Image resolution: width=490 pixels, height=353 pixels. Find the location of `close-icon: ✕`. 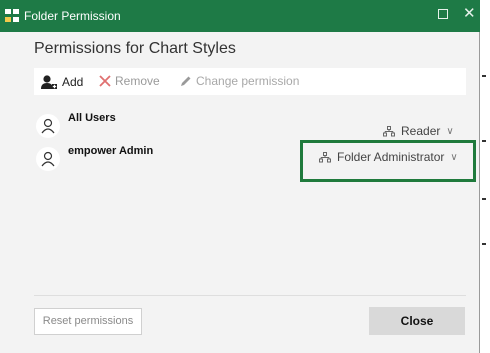

close-icon: ✕ is located at coordinates (469, 14).